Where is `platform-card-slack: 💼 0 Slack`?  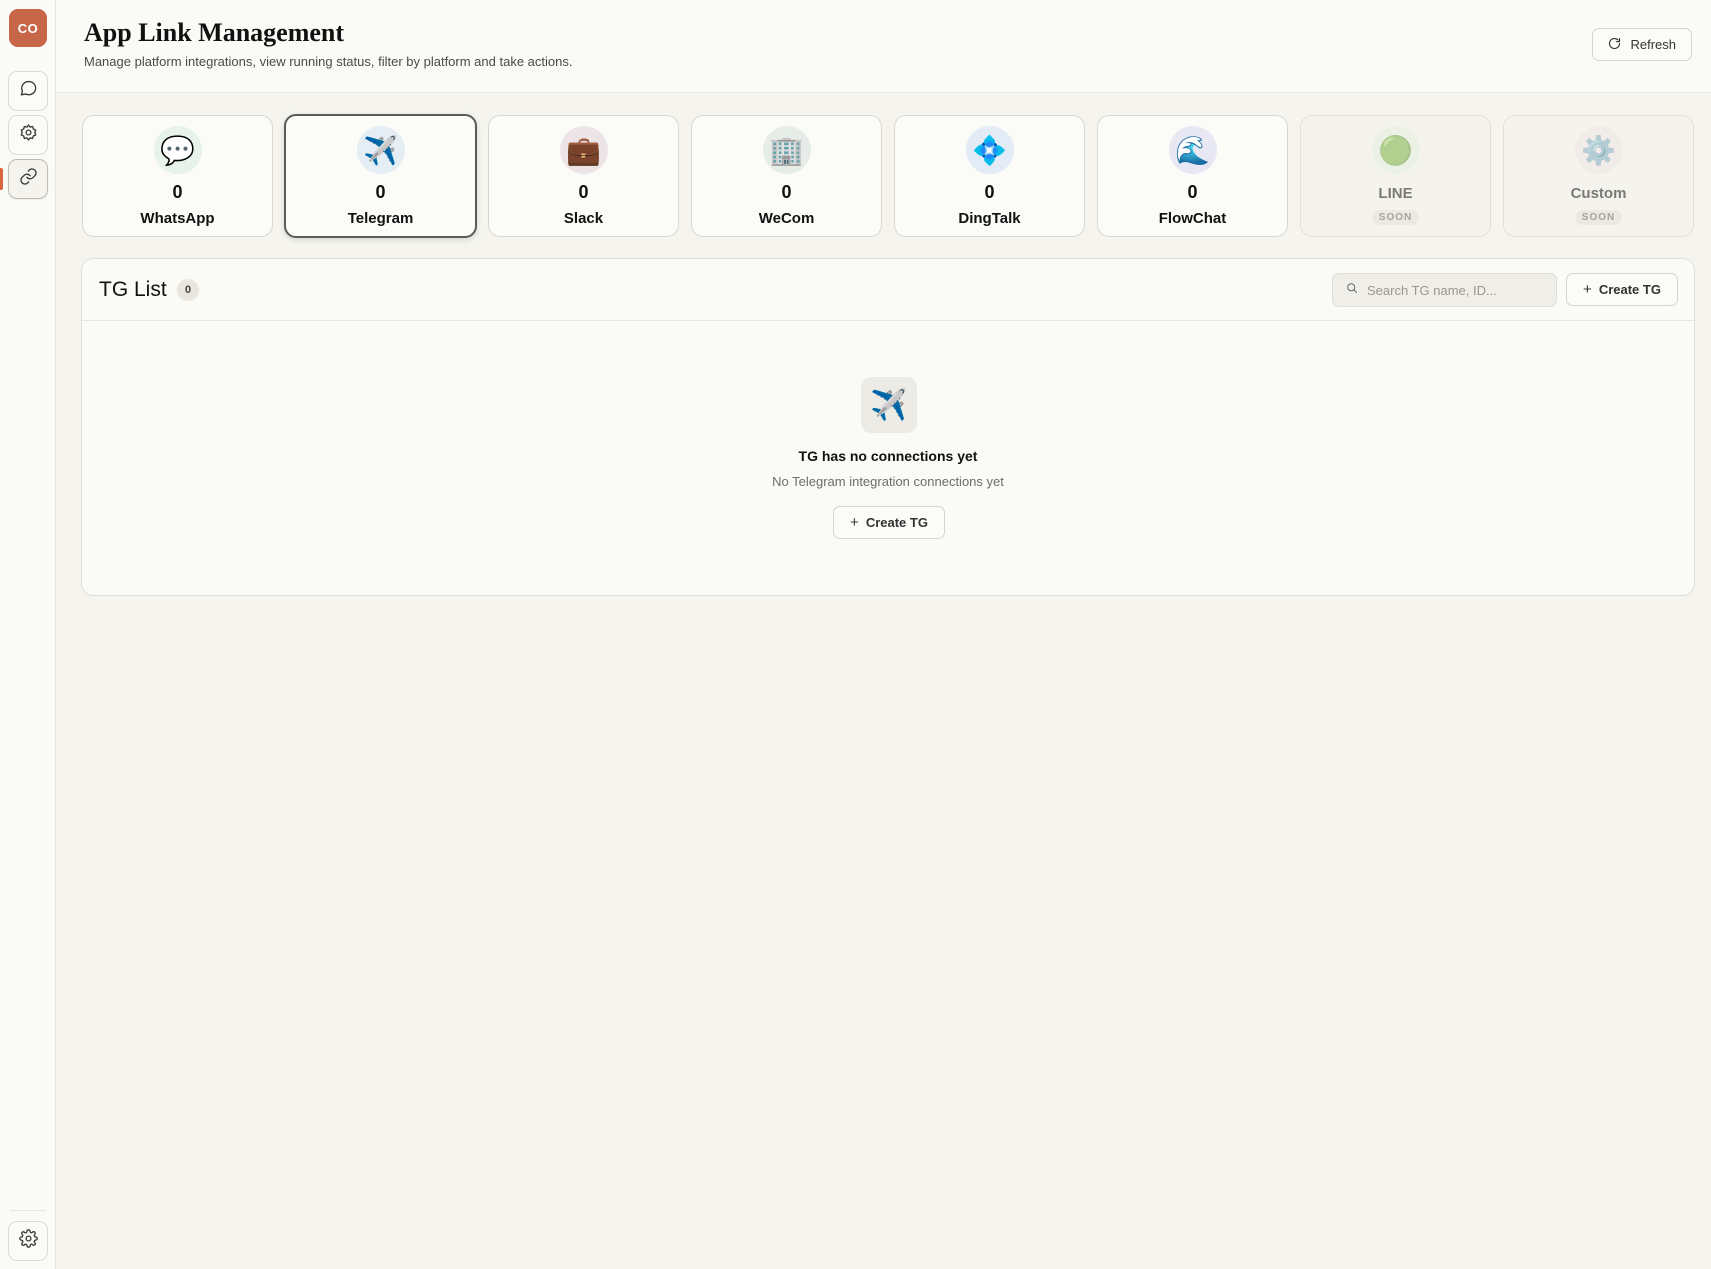
platform-card-slack: 💼 0 Slack is located at coordinates (583, 176).